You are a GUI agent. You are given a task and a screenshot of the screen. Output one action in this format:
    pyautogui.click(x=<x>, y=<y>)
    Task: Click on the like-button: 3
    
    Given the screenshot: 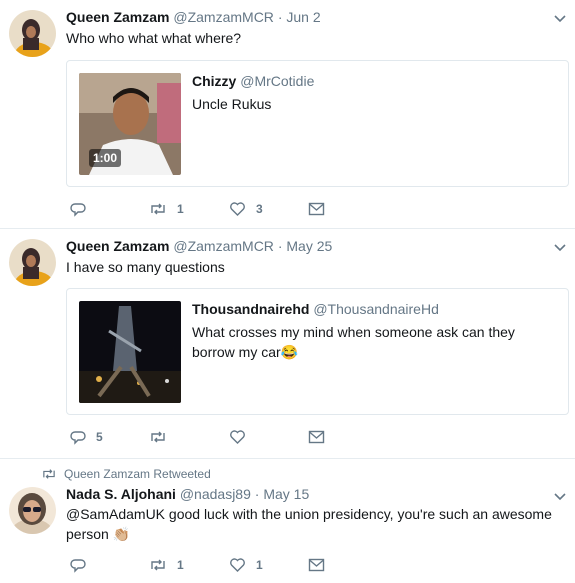 What is the action you would take?
    pyautogui.click(x=246, y=209)
    